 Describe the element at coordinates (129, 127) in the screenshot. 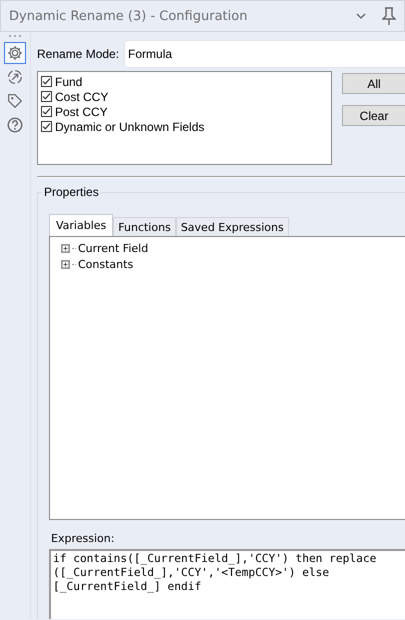

I see `field-name: Dynamic or Unknown Fields` at that location.